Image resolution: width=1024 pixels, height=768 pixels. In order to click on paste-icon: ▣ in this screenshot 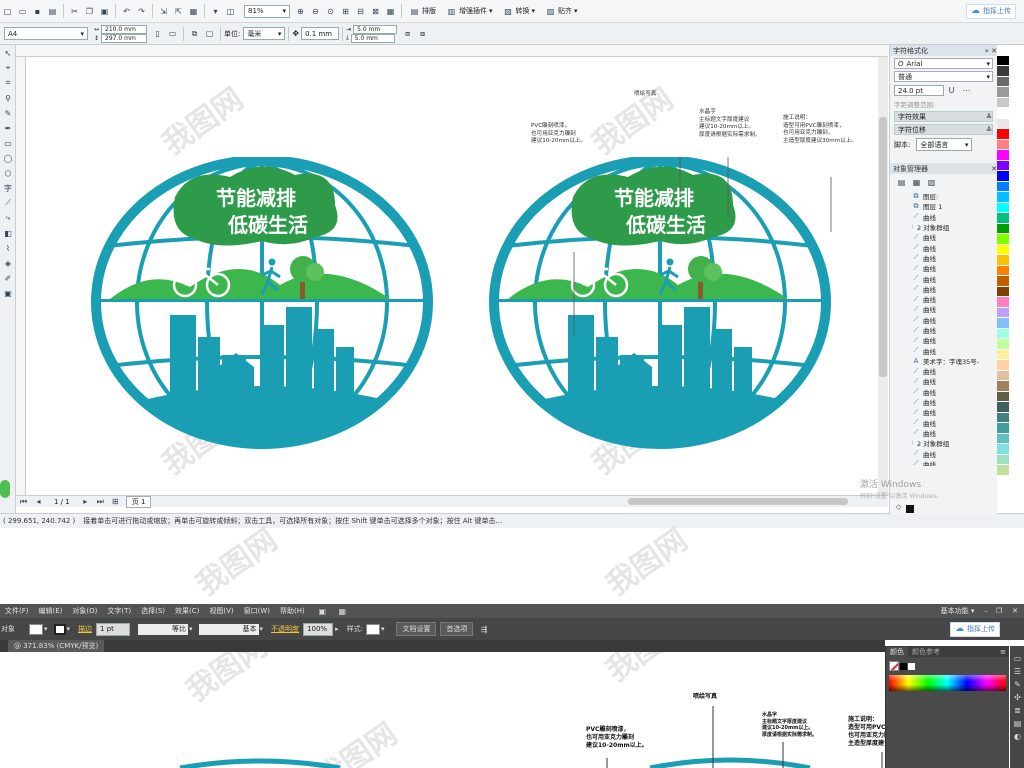, I will do `click(104, 11)`.